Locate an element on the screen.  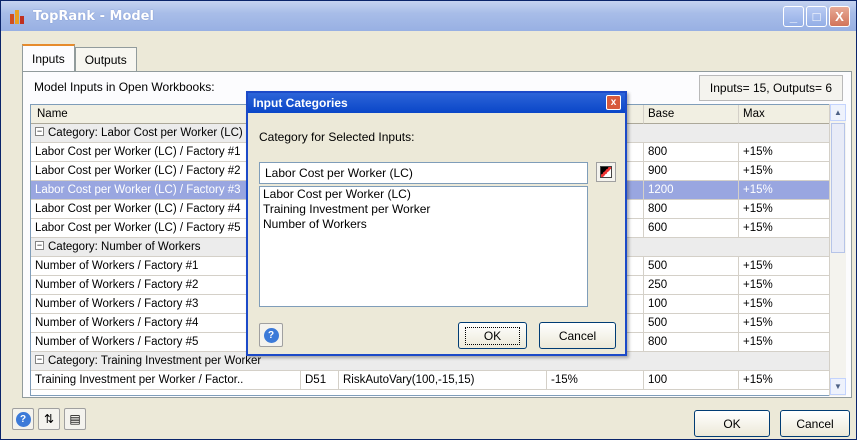
dialog-close-icon: x is located at coordinates (613, 102).